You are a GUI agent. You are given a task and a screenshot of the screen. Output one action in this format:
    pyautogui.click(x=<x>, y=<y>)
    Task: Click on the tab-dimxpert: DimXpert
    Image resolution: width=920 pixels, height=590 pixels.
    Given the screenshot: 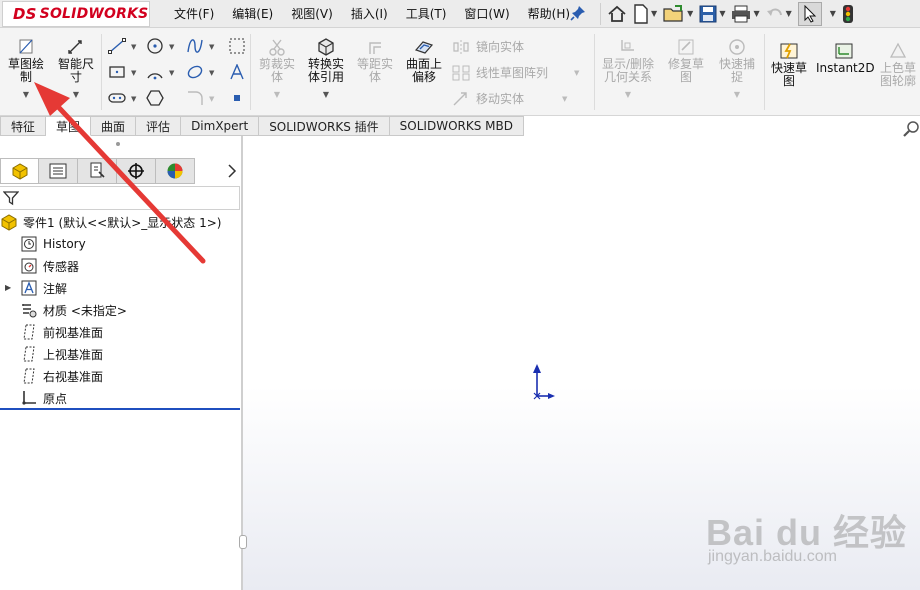 What is the action you would take?
    pyautogui.click(x=220, y=126)
    